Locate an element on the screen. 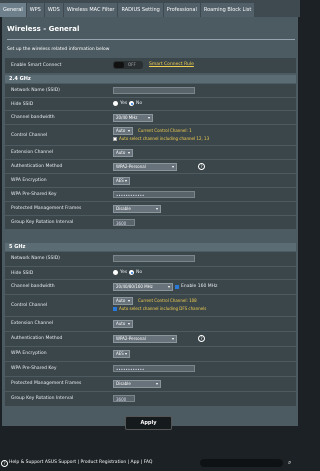 The height and width of the screenshot is (471, 320). ssid-row-5: Network Name (SSID) is located at coordinates (150, 259).